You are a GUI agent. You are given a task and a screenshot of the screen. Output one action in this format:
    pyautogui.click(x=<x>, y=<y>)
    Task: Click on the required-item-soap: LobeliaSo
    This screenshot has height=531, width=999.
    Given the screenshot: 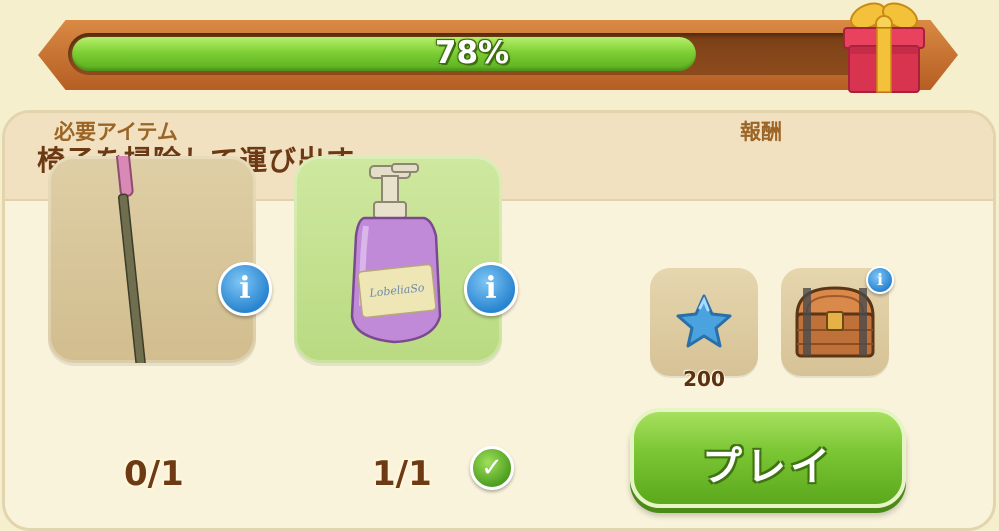 What is the action you would take?
    pyautogui.click(x=398, y=259)
    